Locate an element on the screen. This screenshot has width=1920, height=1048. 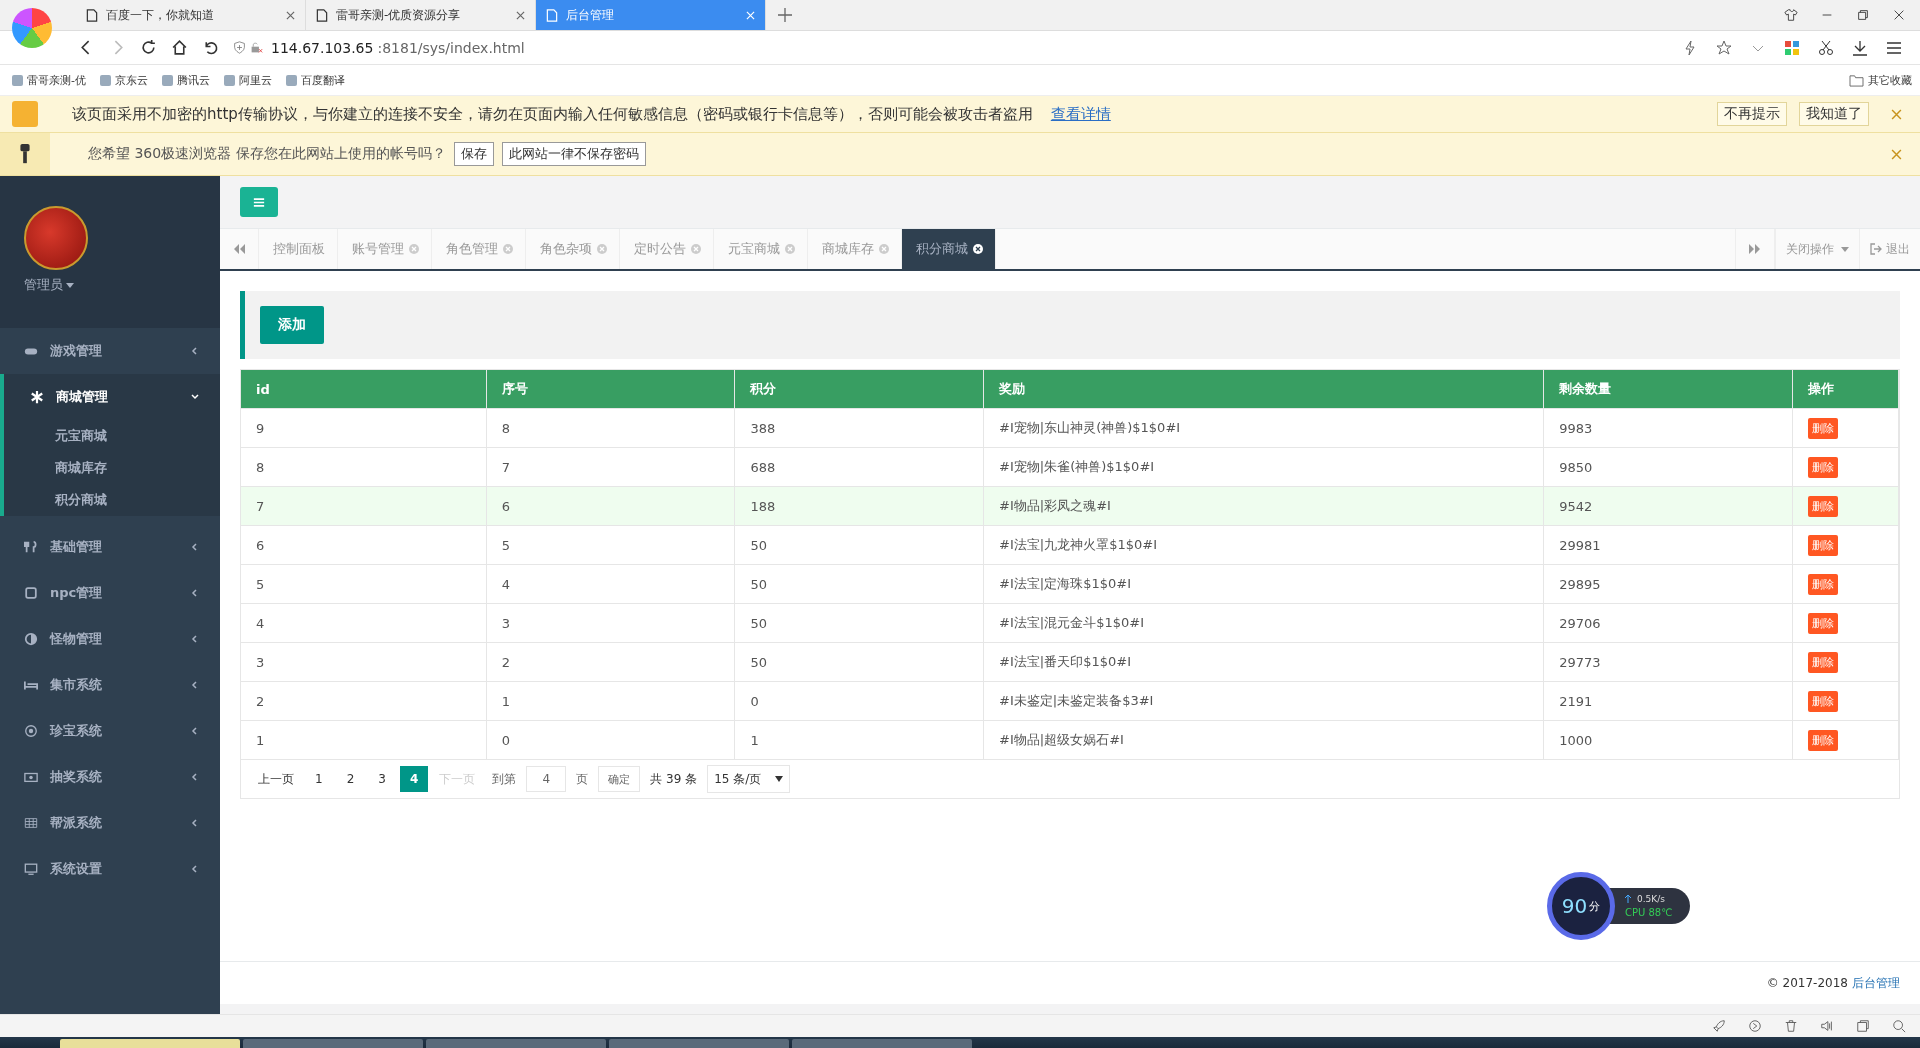
new-tab-icon is located at coordinates (785, 15).